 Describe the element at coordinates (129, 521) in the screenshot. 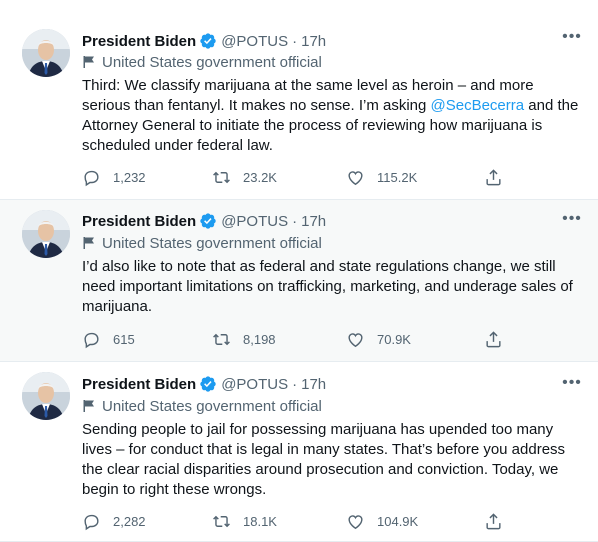

I see `reply-count: 2,282` at that location.